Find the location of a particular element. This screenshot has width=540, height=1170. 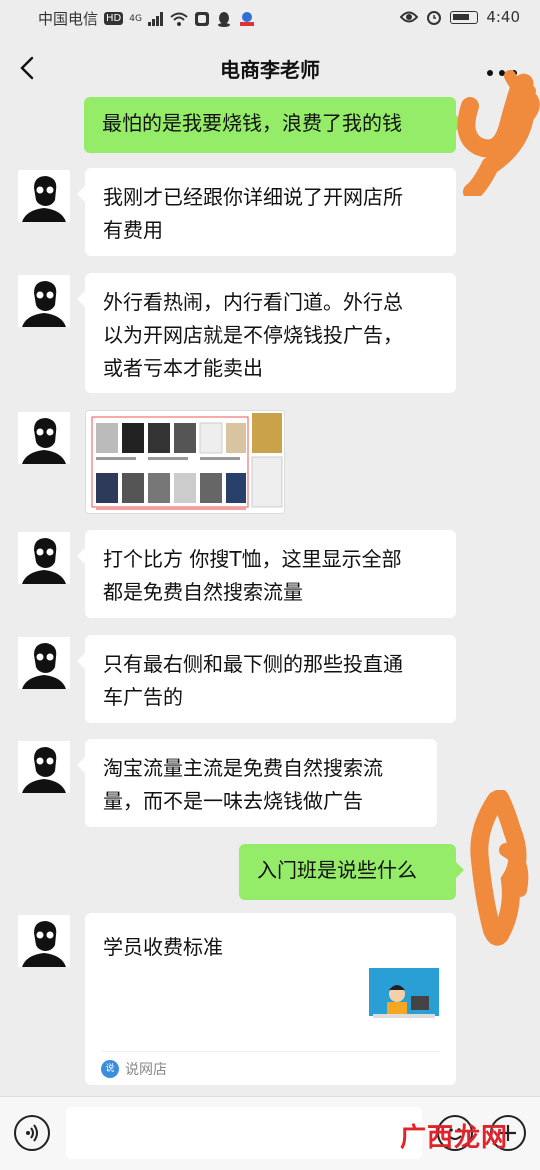

message-line: 有费用 is located at coordinates (133, 230).